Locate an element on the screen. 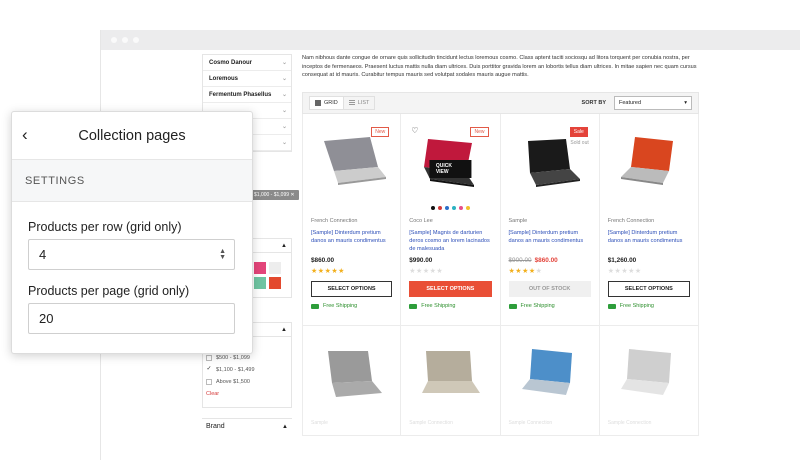  category-item: Cosmo Danour ⌄ is located at coordinates (247, 63).